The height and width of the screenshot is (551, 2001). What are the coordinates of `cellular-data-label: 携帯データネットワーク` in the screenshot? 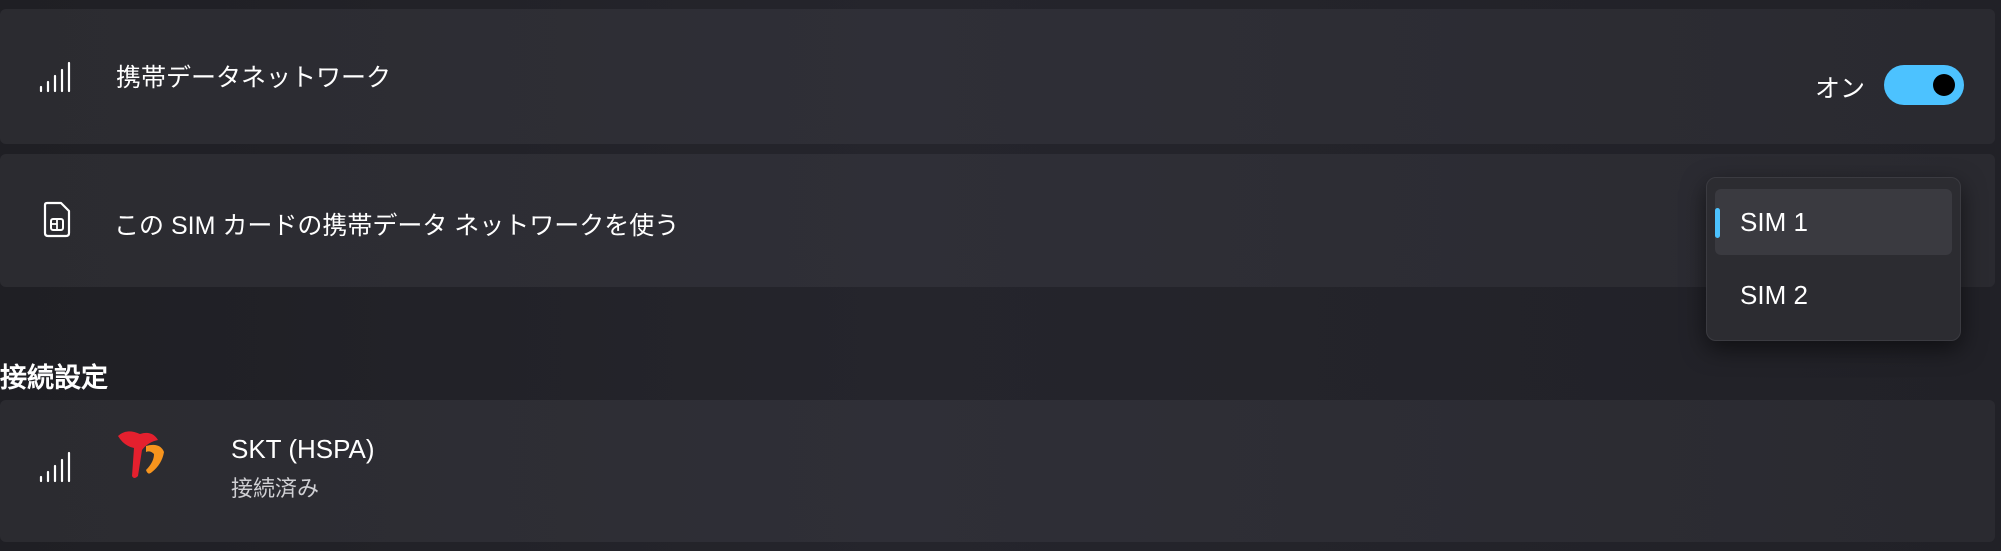 It's located at (254, 78).